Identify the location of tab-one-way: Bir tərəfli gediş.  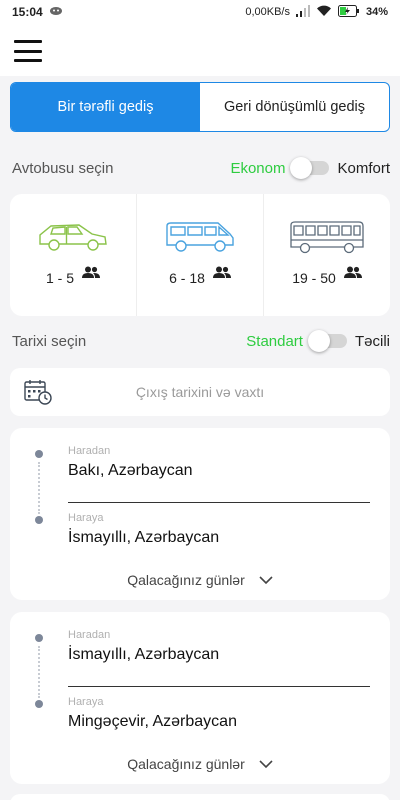
(105, 107).